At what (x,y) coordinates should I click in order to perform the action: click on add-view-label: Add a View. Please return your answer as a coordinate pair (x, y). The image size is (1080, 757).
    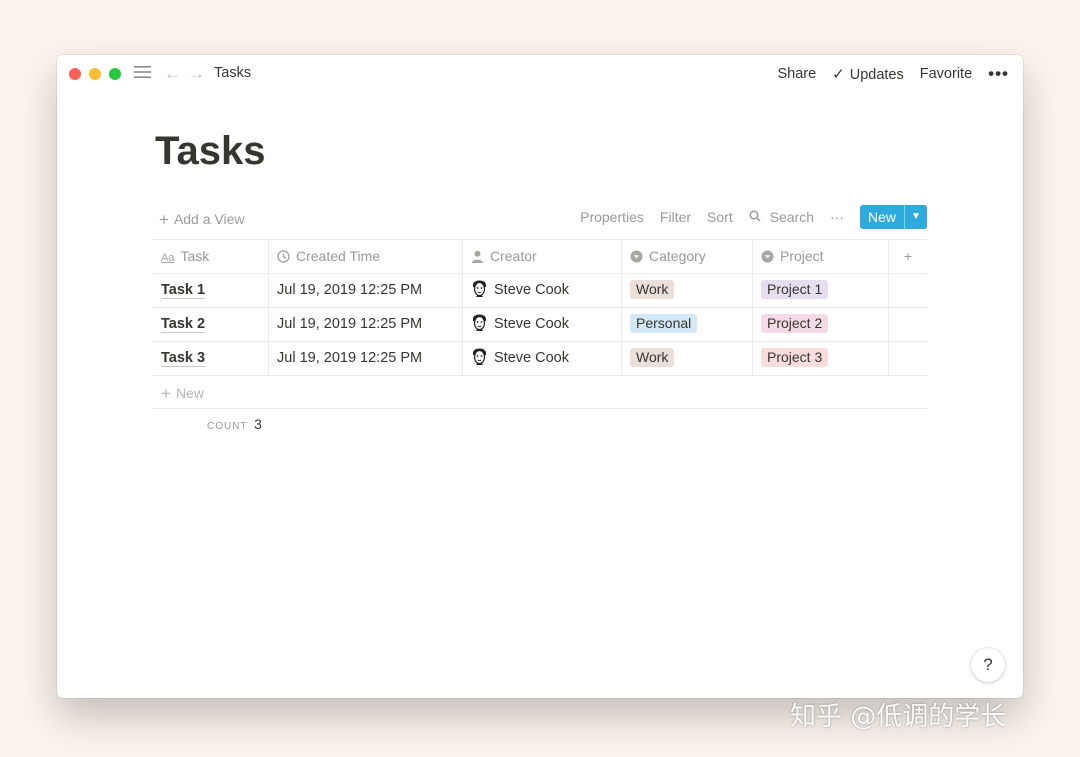
    Looking at the image, I should click on (209, 219).